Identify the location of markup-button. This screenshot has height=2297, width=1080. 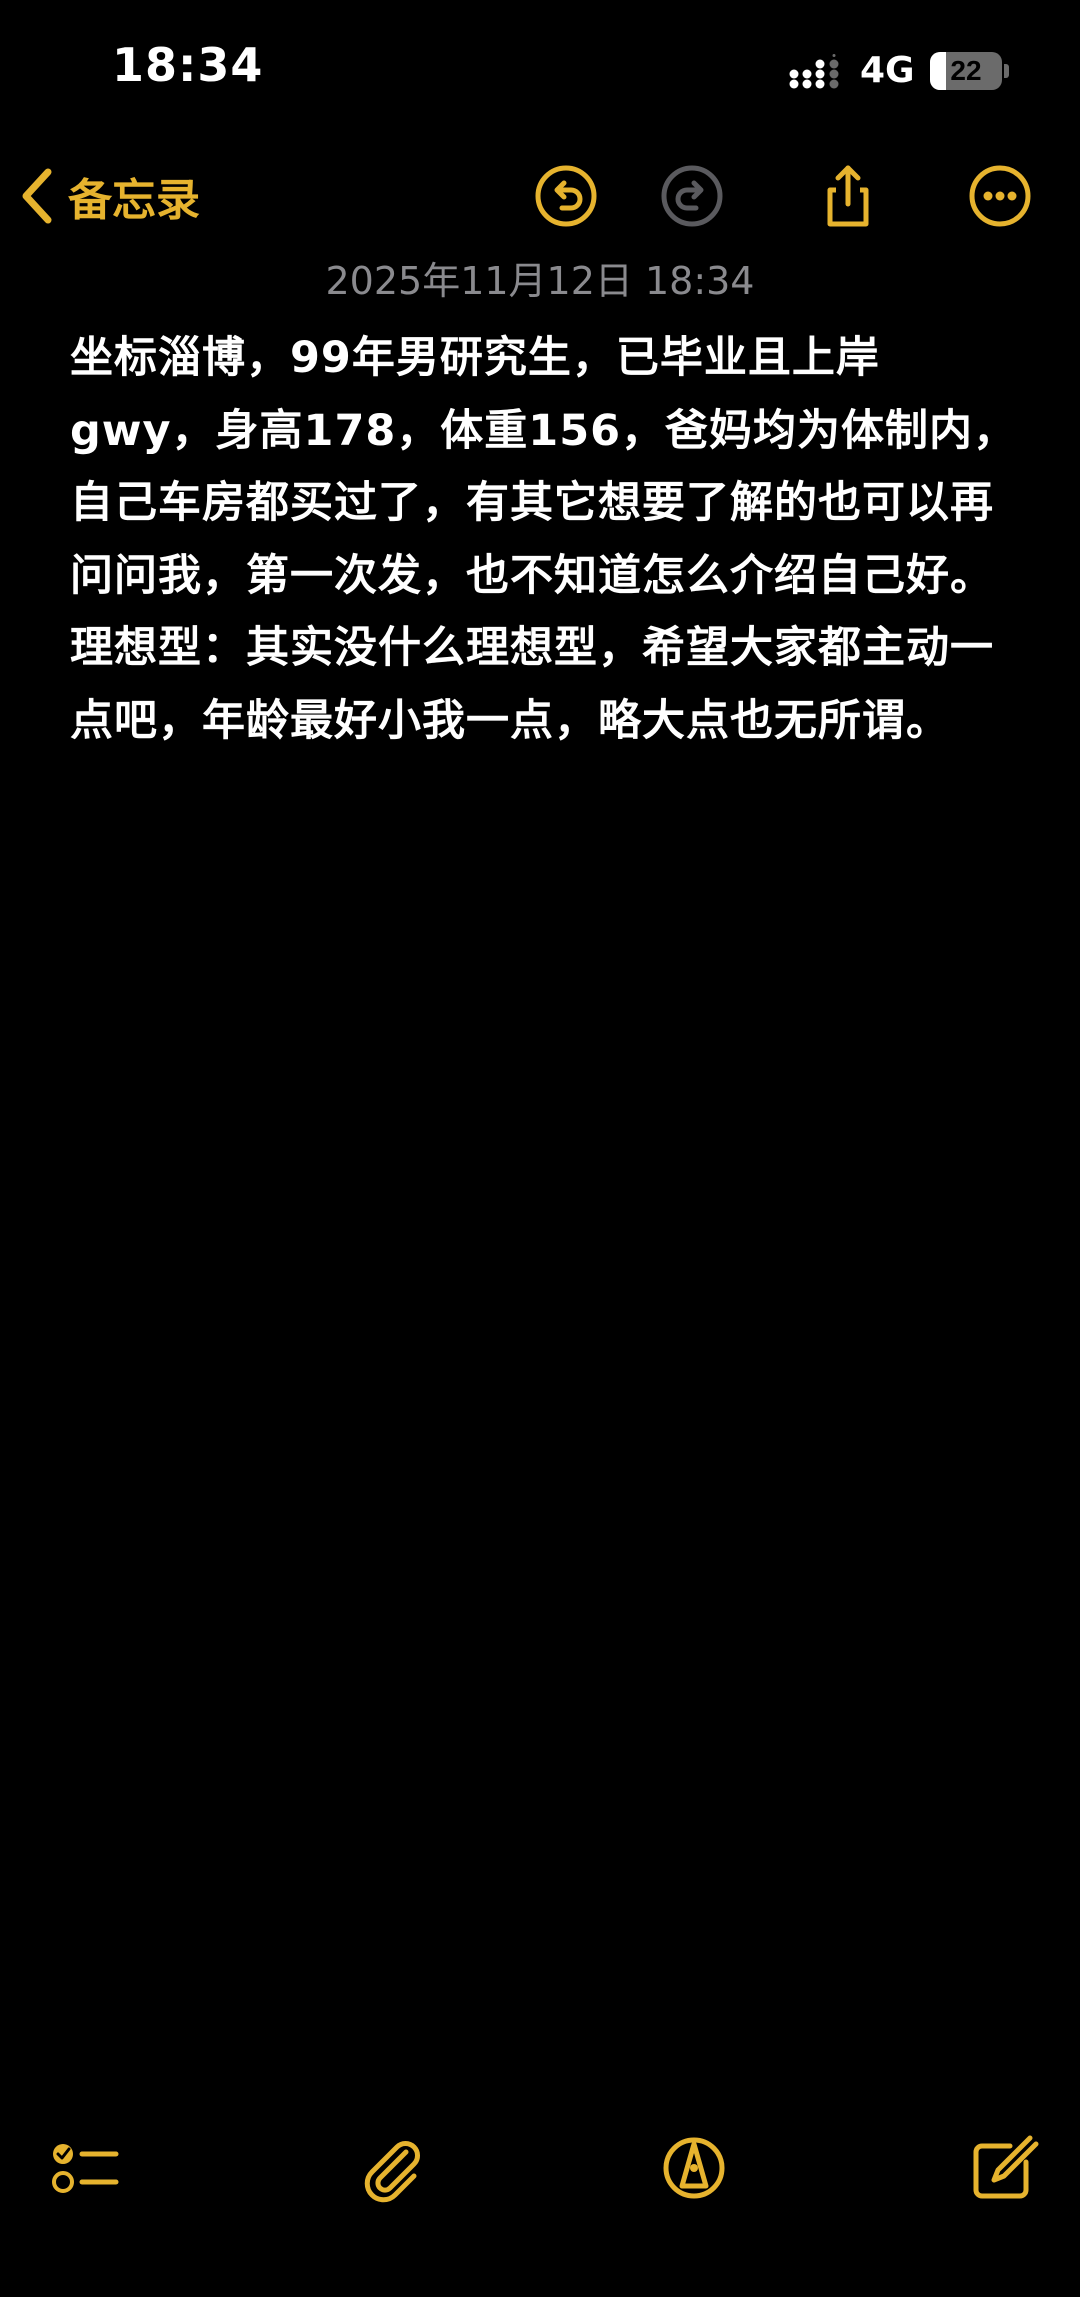
(694, 2170).